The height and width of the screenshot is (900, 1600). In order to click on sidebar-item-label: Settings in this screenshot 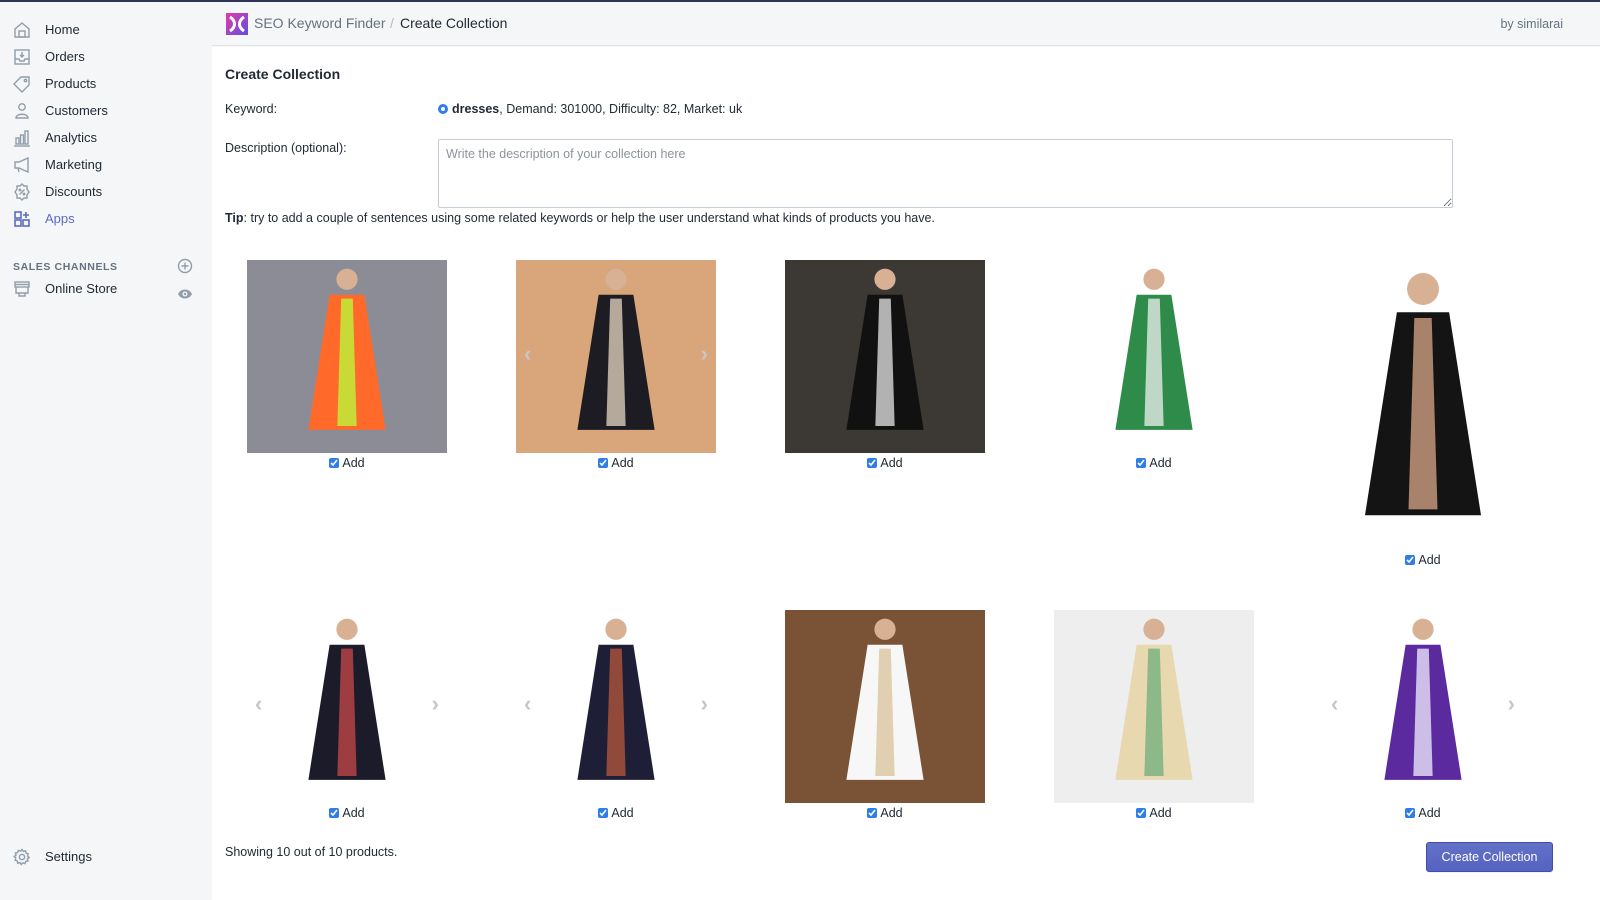, I will do `click(68, 856)`.